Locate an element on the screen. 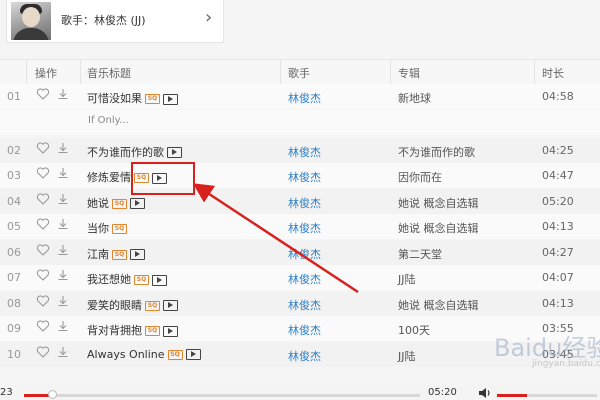 This screenshot has width=600, height=400. volume-slider is located at coordinates (547, 395).